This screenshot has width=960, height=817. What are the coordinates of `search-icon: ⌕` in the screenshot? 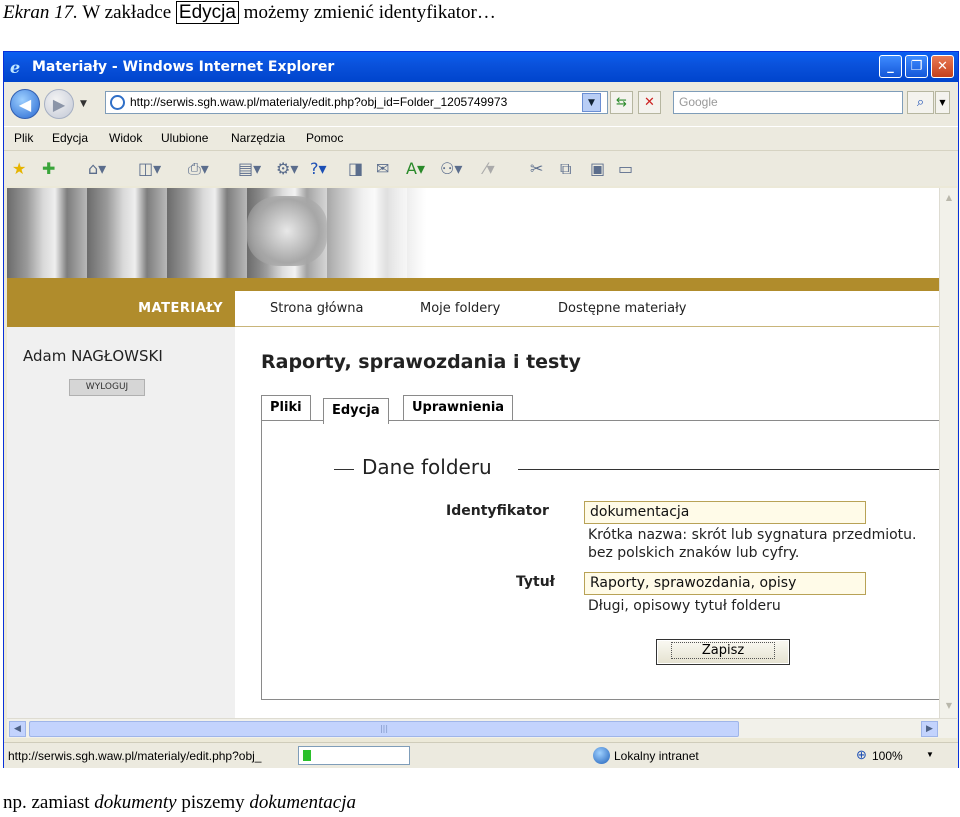 It's located at (920, 102).